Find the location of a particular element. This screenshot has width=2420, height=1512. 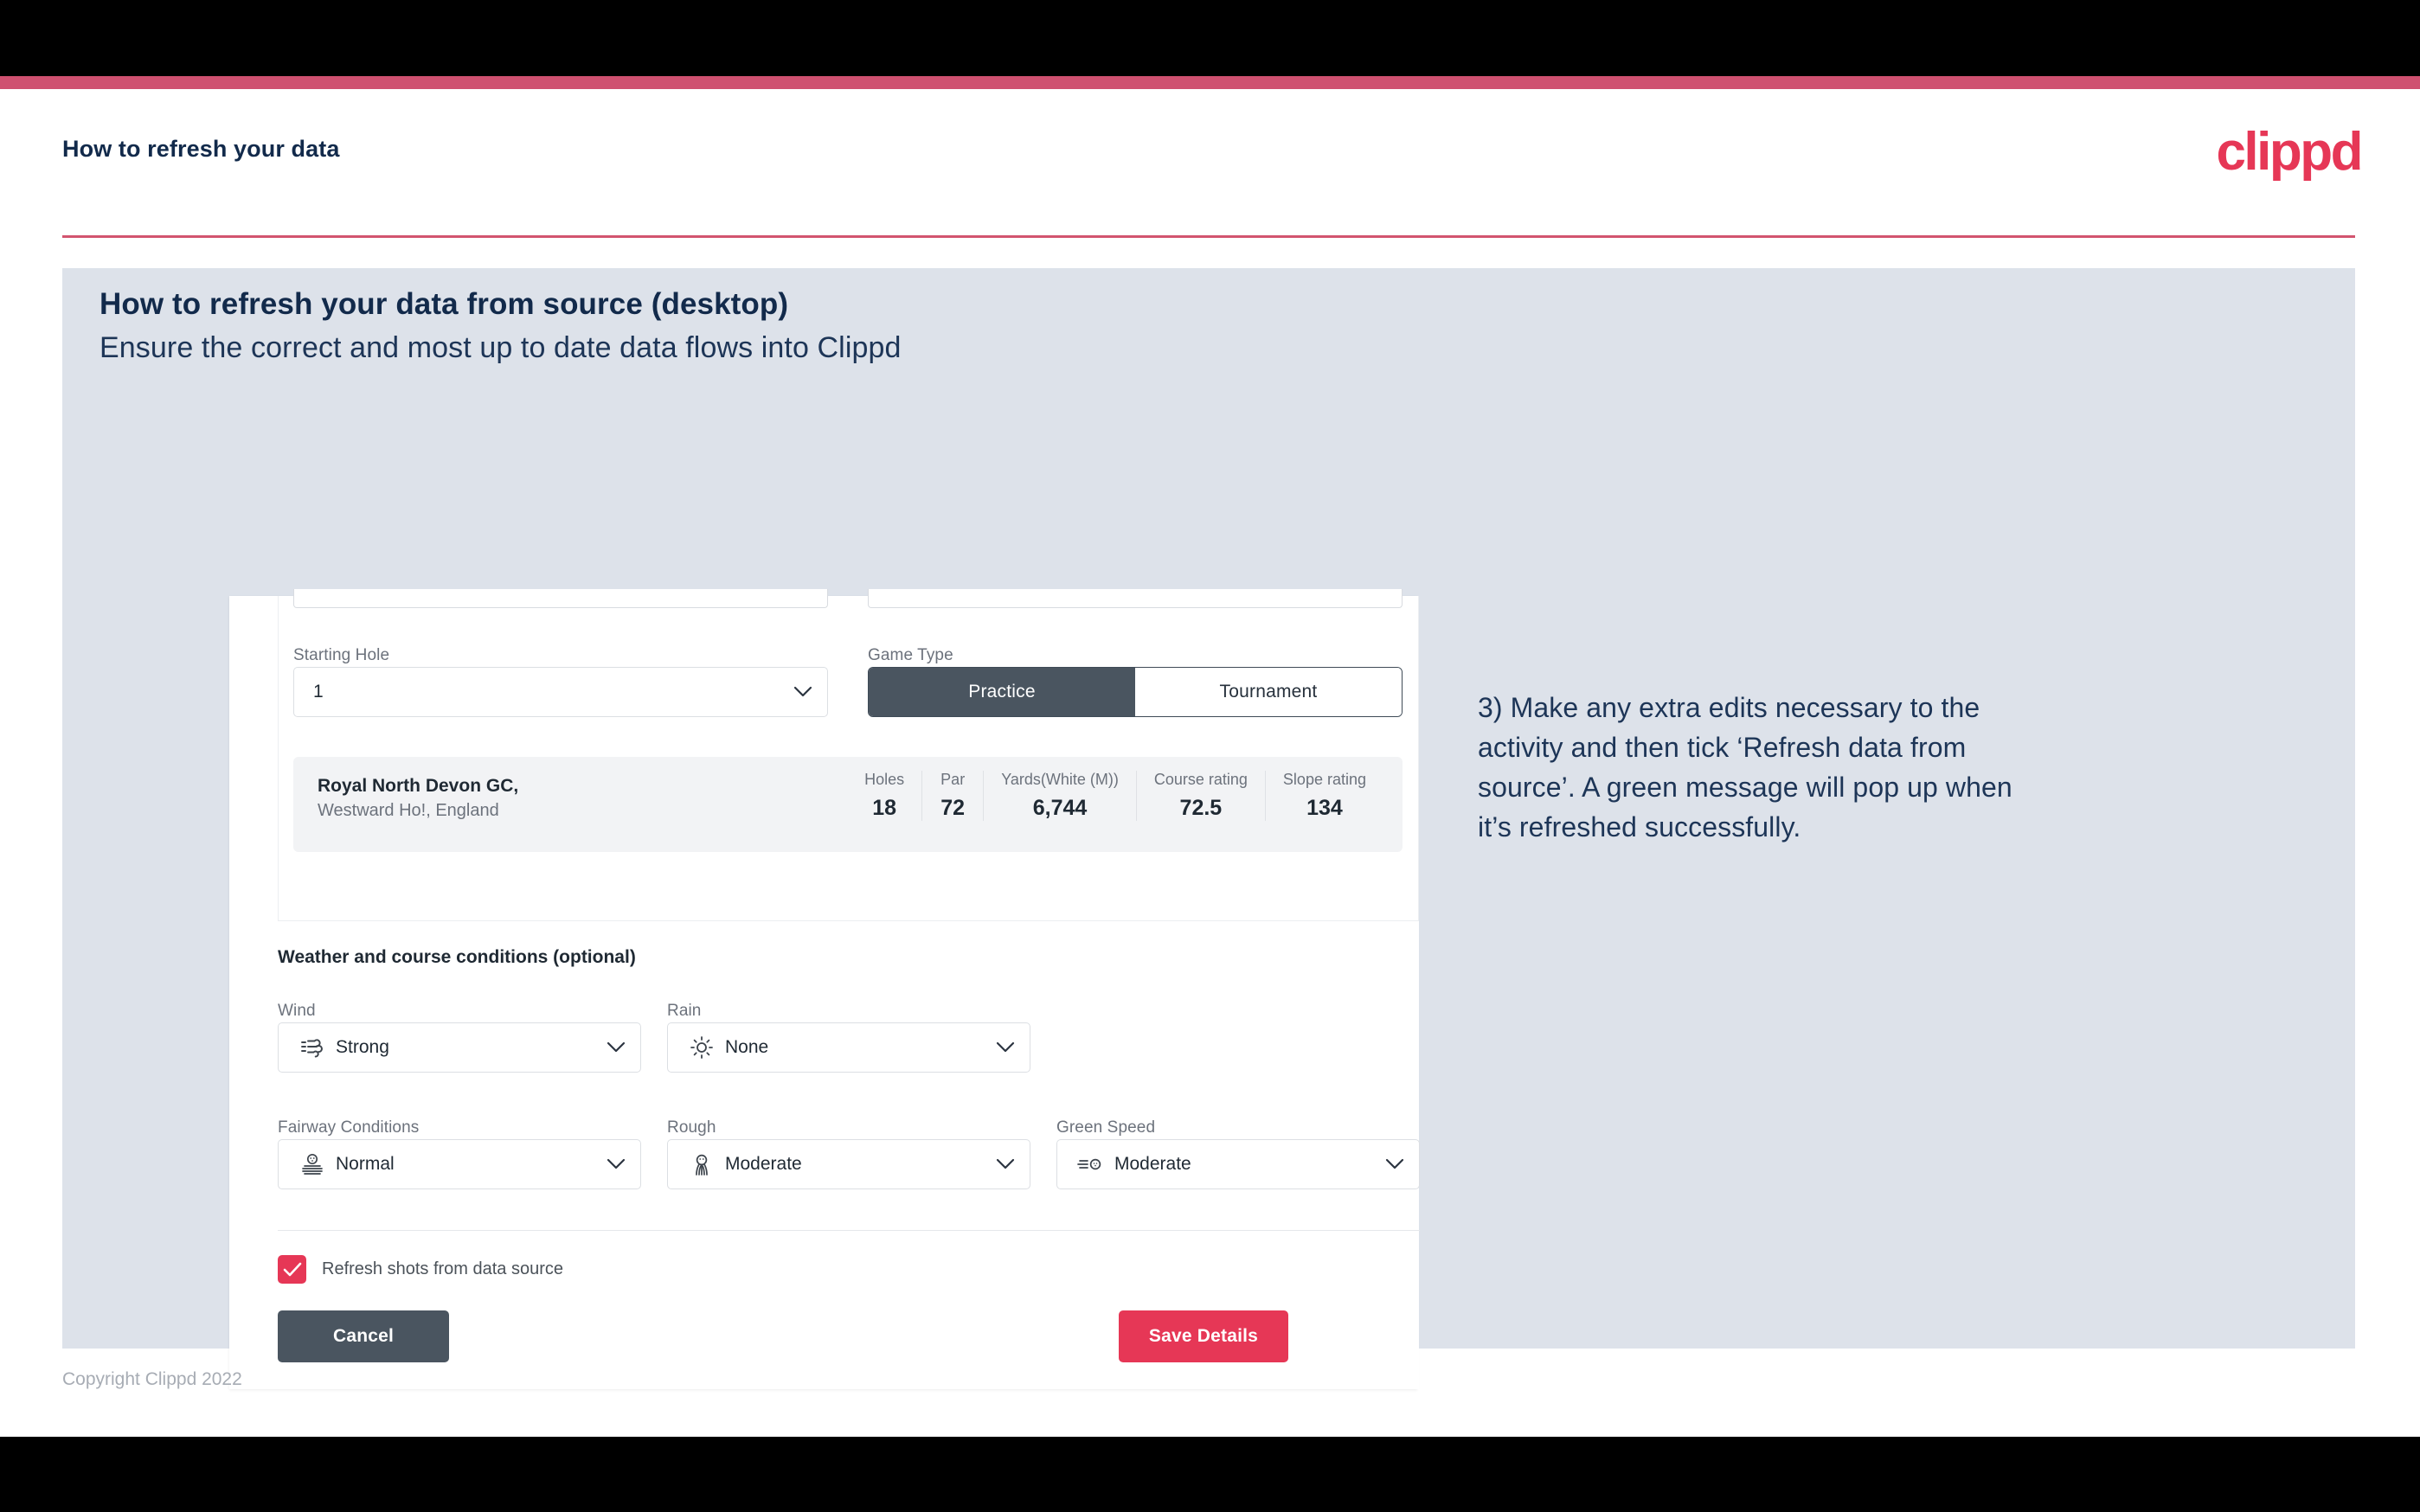

stat-par: Par 72 is located at coordinates (952, 796).